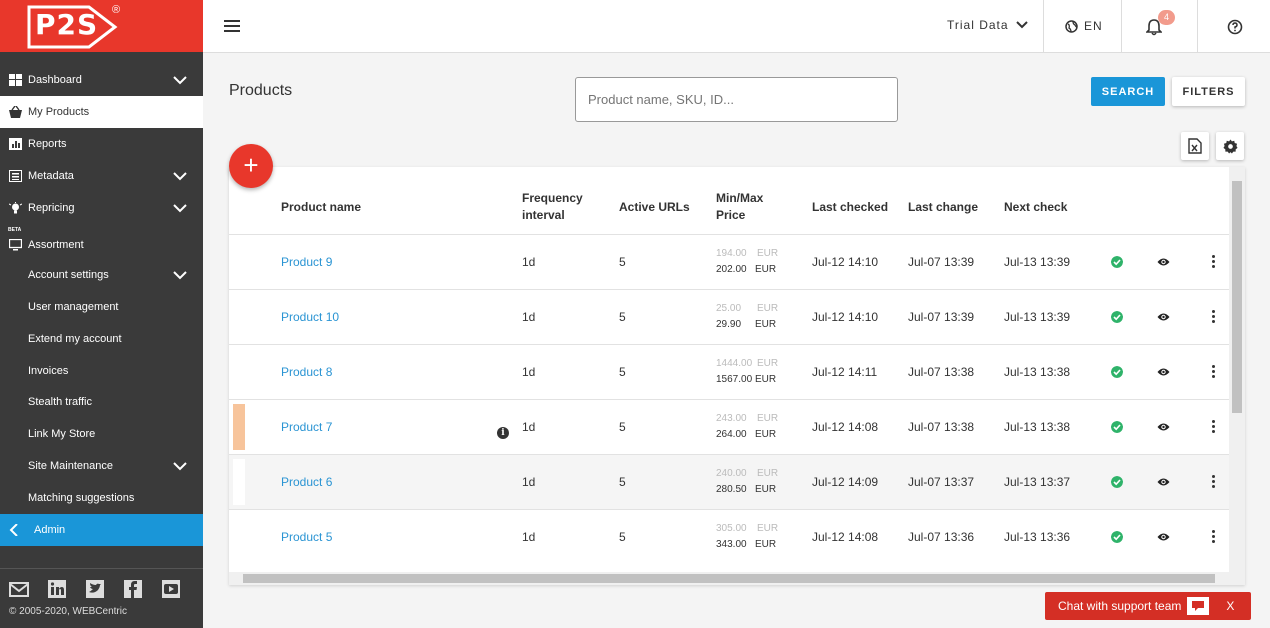 Image resolution: width=1270 pixels, height=628 pixels. What do you see at coordinates (55, 80) in the screenshot?
I see `sidebar-item-label: Dashboard` at bounding box center [55, 80].